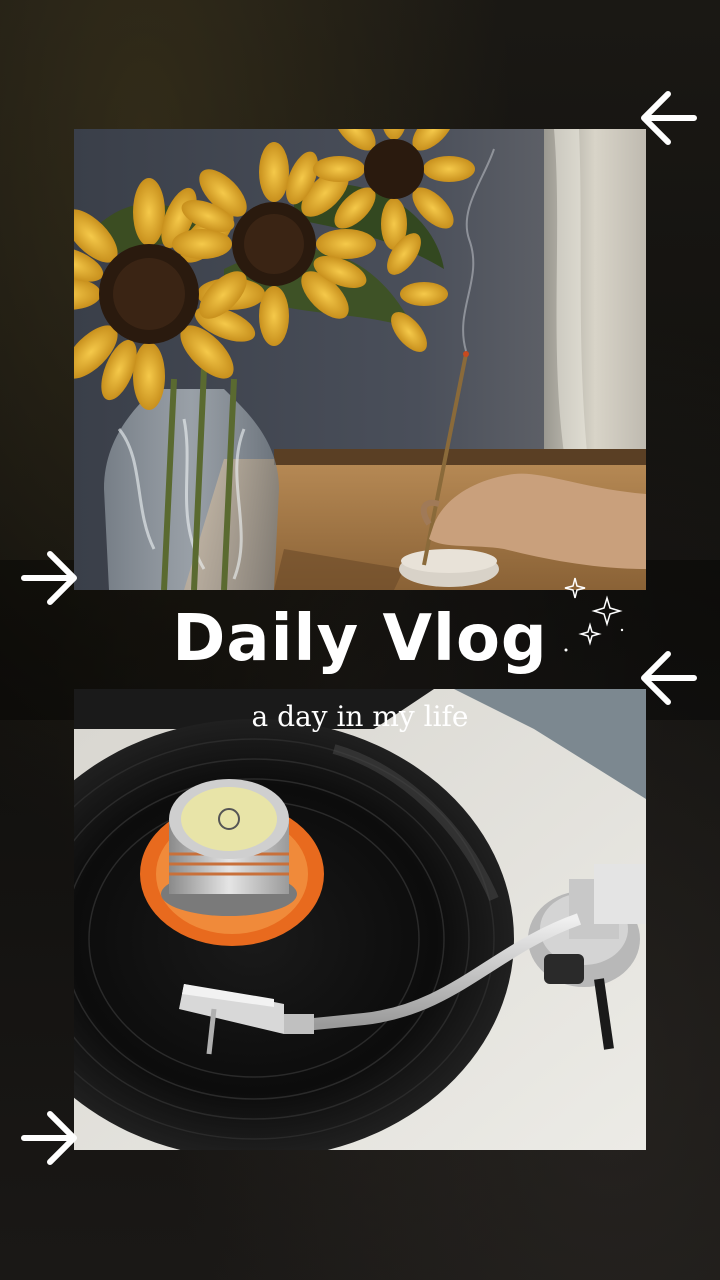 This screenshot has width=720, height=1280. I want to click on sparkle-icon, so click(594, 614).